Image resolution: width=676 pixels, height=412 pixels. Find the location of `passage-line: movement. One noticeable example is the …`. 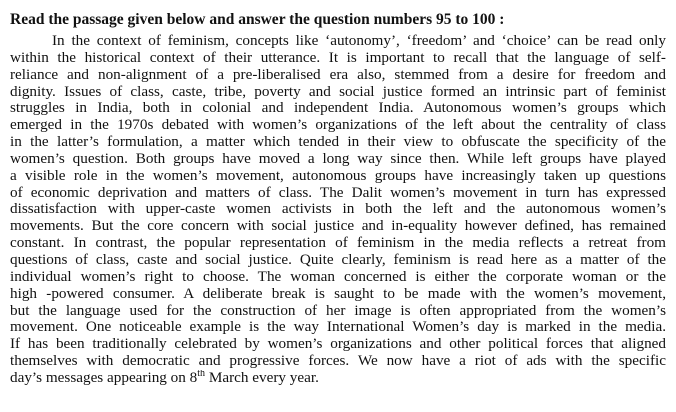

passage-line: movement. One noticeable example is the … is located at coordinates (338, 327).